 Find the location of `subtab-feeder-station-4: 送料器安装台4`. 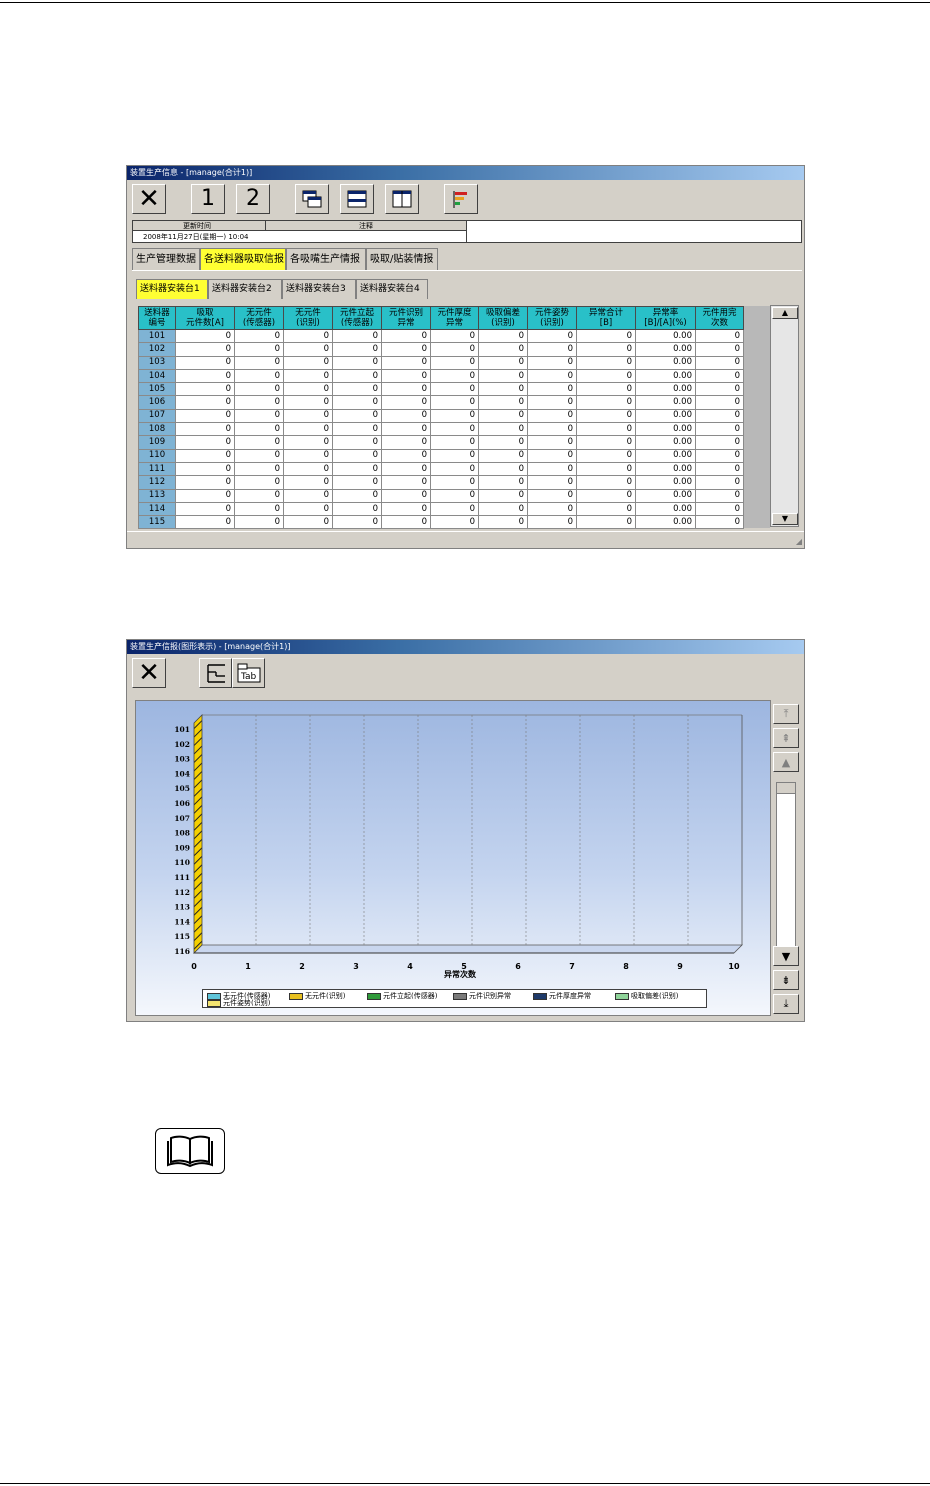

subtab-feeder-station-4: 送料器安装台4 is located at coordinates (392, 289).